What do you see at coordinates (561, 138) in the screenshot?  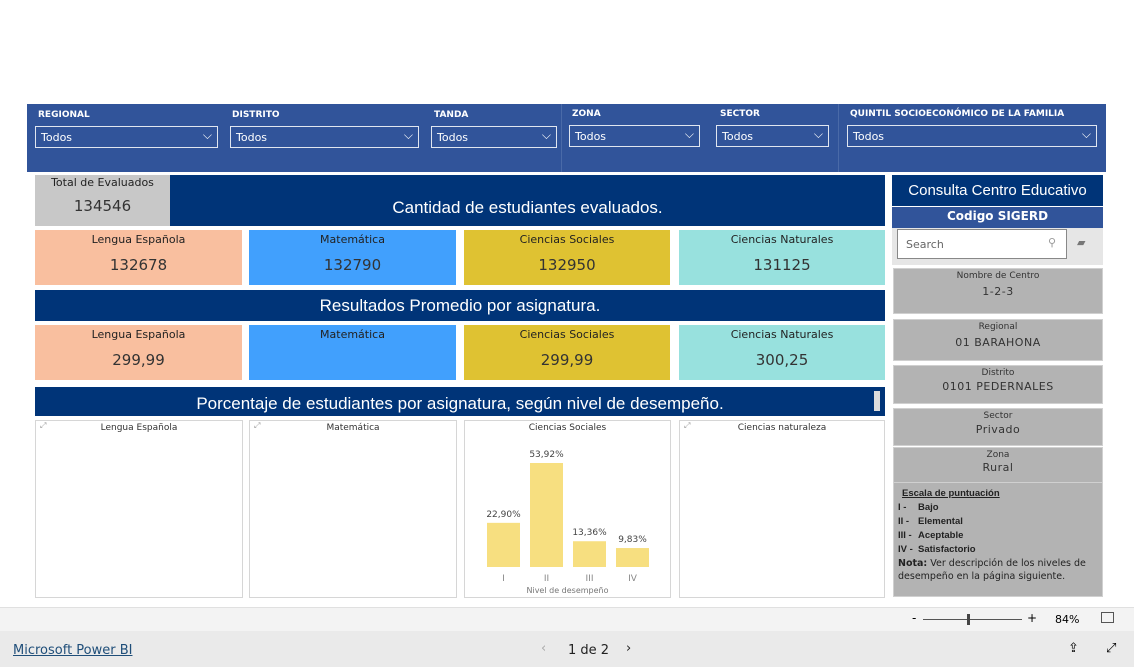 I see `divider` at bounding box center [561, 138].